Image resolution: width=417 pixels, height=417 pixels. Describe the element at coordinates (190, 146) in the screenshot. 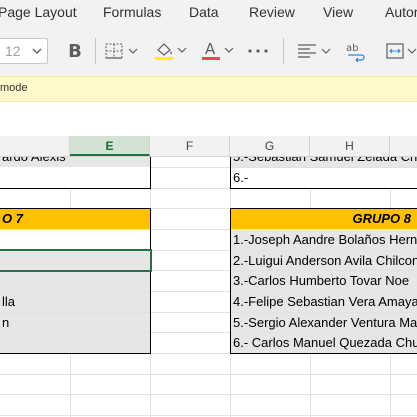

I see `column-header-f: F` at that location.